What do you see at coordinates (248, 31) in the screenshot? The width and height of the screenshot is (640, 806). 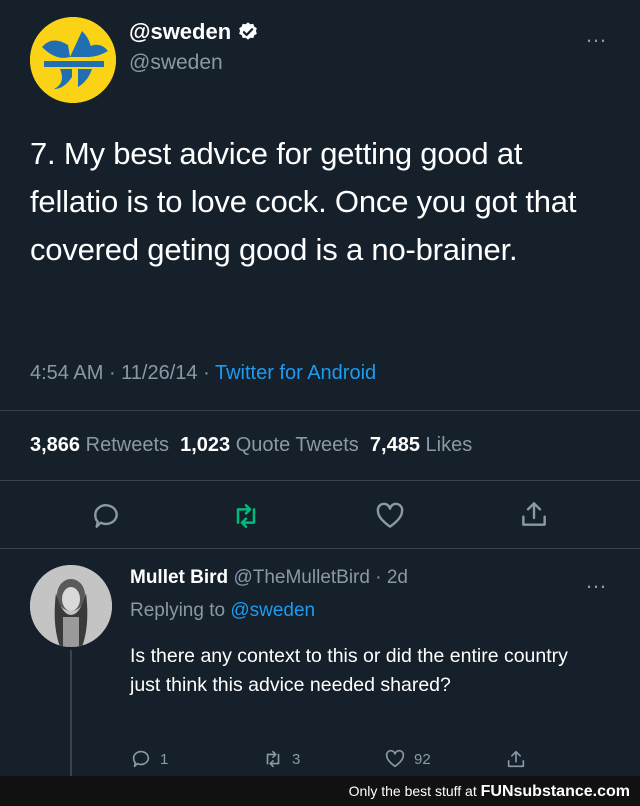 I see `verified-badge-icon` at bounding box center [248, 31].